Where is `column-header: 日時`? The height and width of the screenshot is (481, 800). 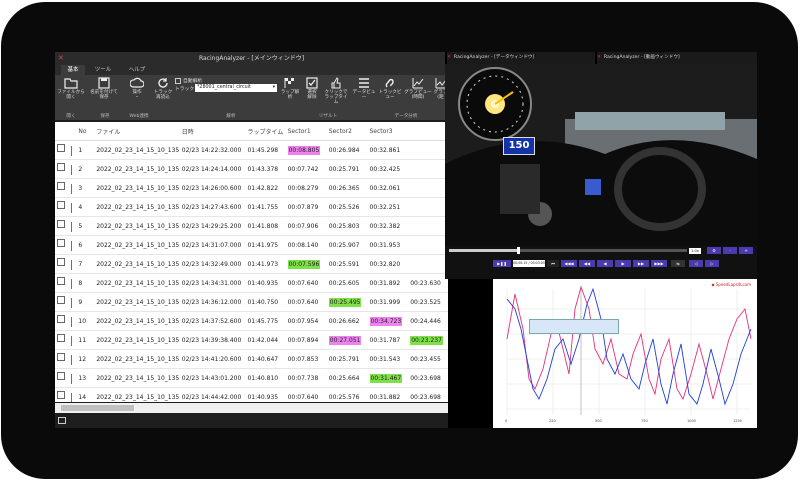
column-header: 日時 is located at coordinates (212, 131).